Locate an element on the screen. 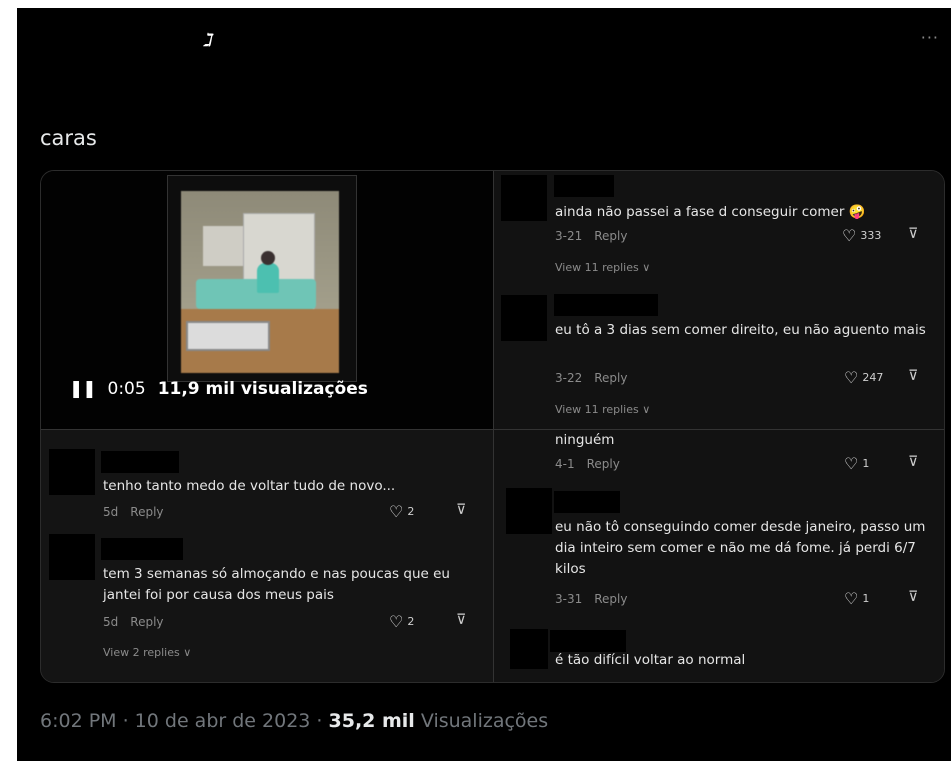  video-thumbnail-frame is located at coordinates (262, 278).